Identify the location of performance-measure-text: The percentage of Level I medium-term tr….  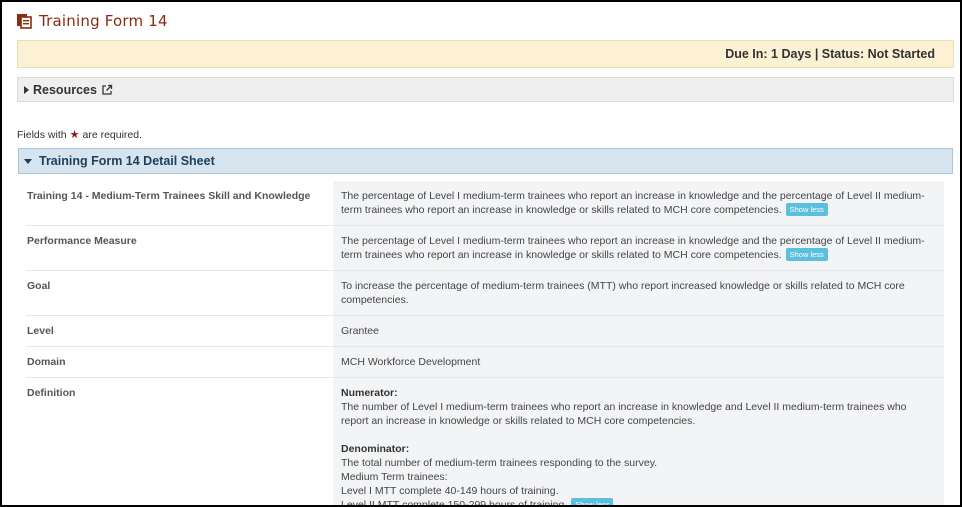
(633, 248).